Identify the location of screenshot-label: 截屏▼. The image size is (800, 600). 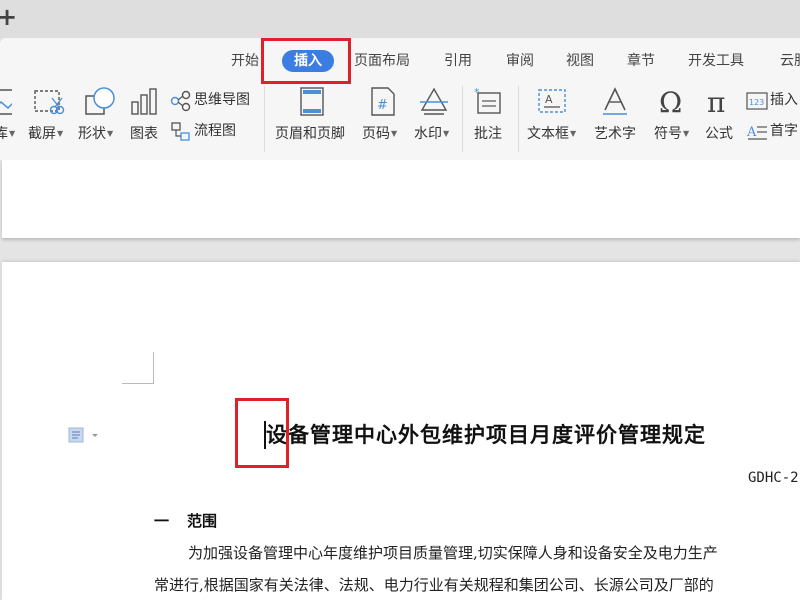
(46, 134).